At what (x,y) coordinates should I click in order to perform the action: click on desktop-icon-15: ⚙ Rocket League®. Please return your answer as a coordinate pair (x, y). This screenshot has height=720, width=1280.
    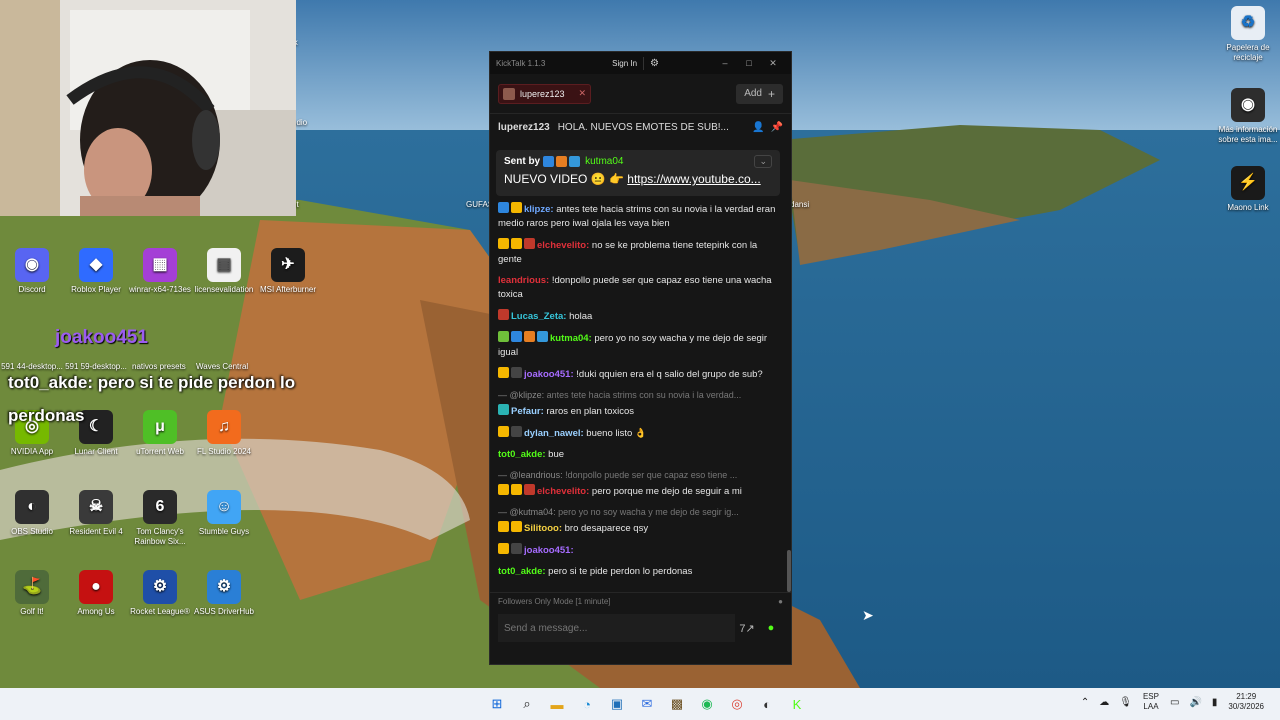
    Looking at the image, I should click on (160, 593).